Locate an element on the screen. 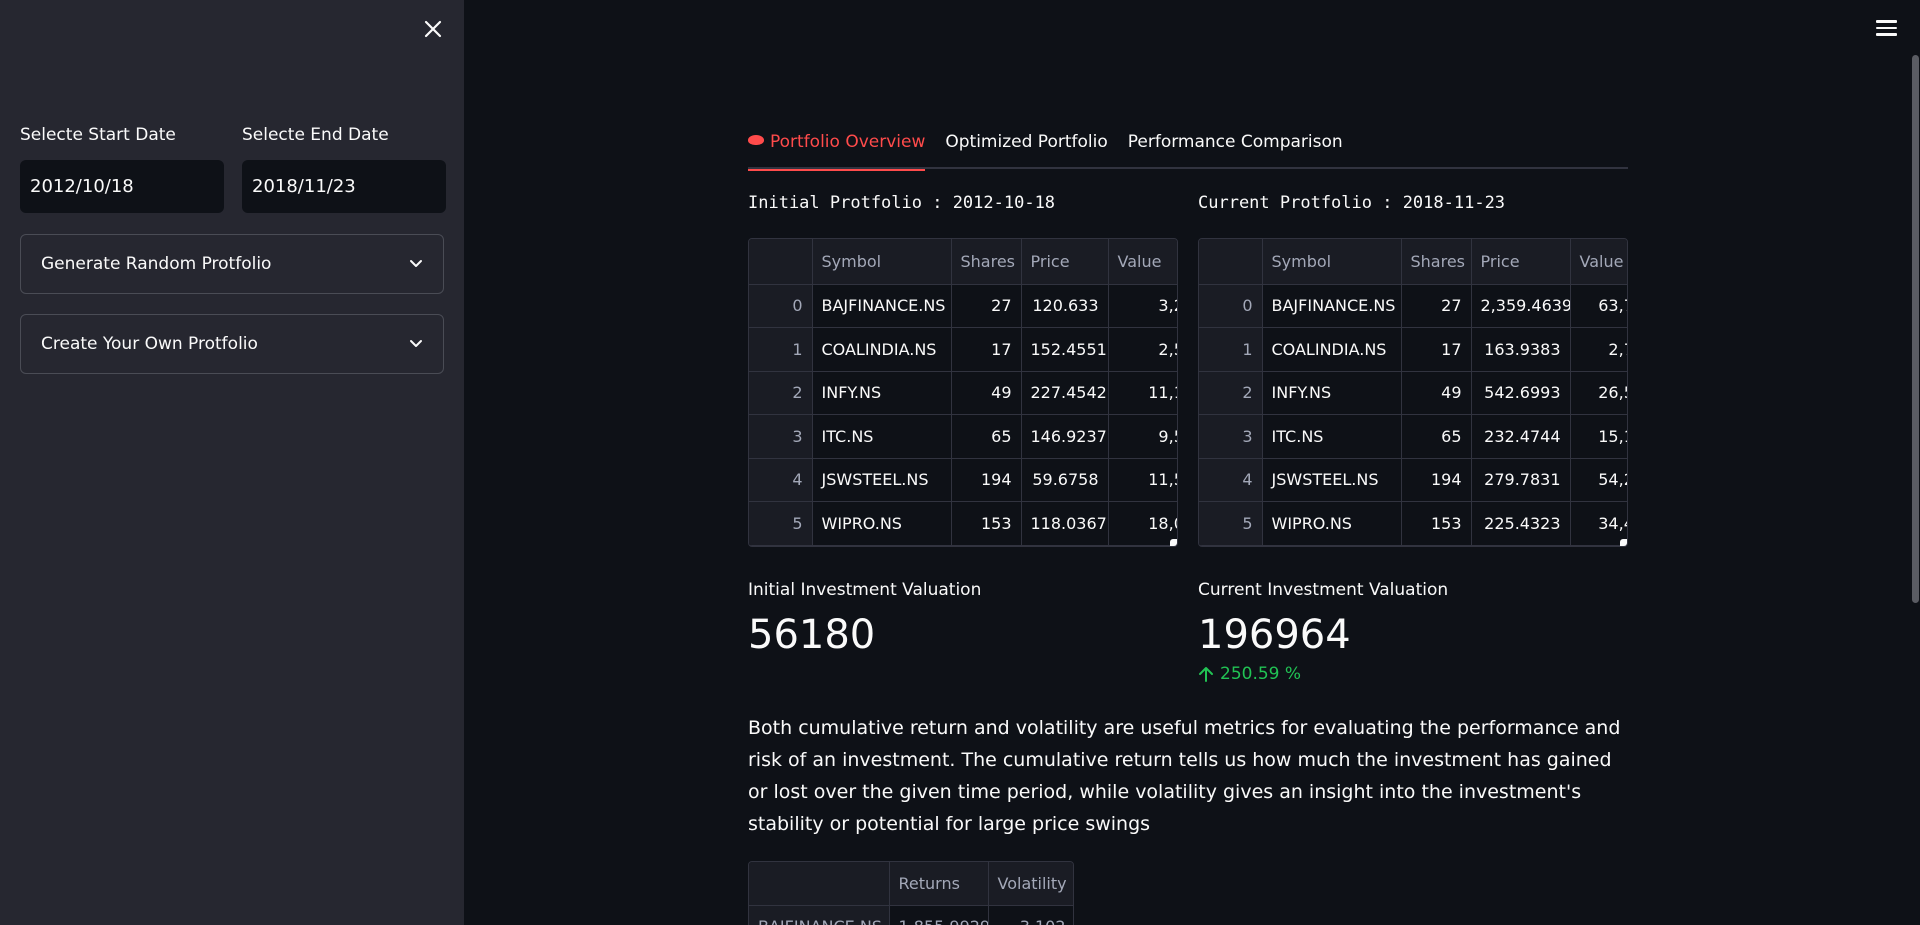  create-own-portfolio-expander: Create Your Own Protfolio is located at coordinates (232, 344).